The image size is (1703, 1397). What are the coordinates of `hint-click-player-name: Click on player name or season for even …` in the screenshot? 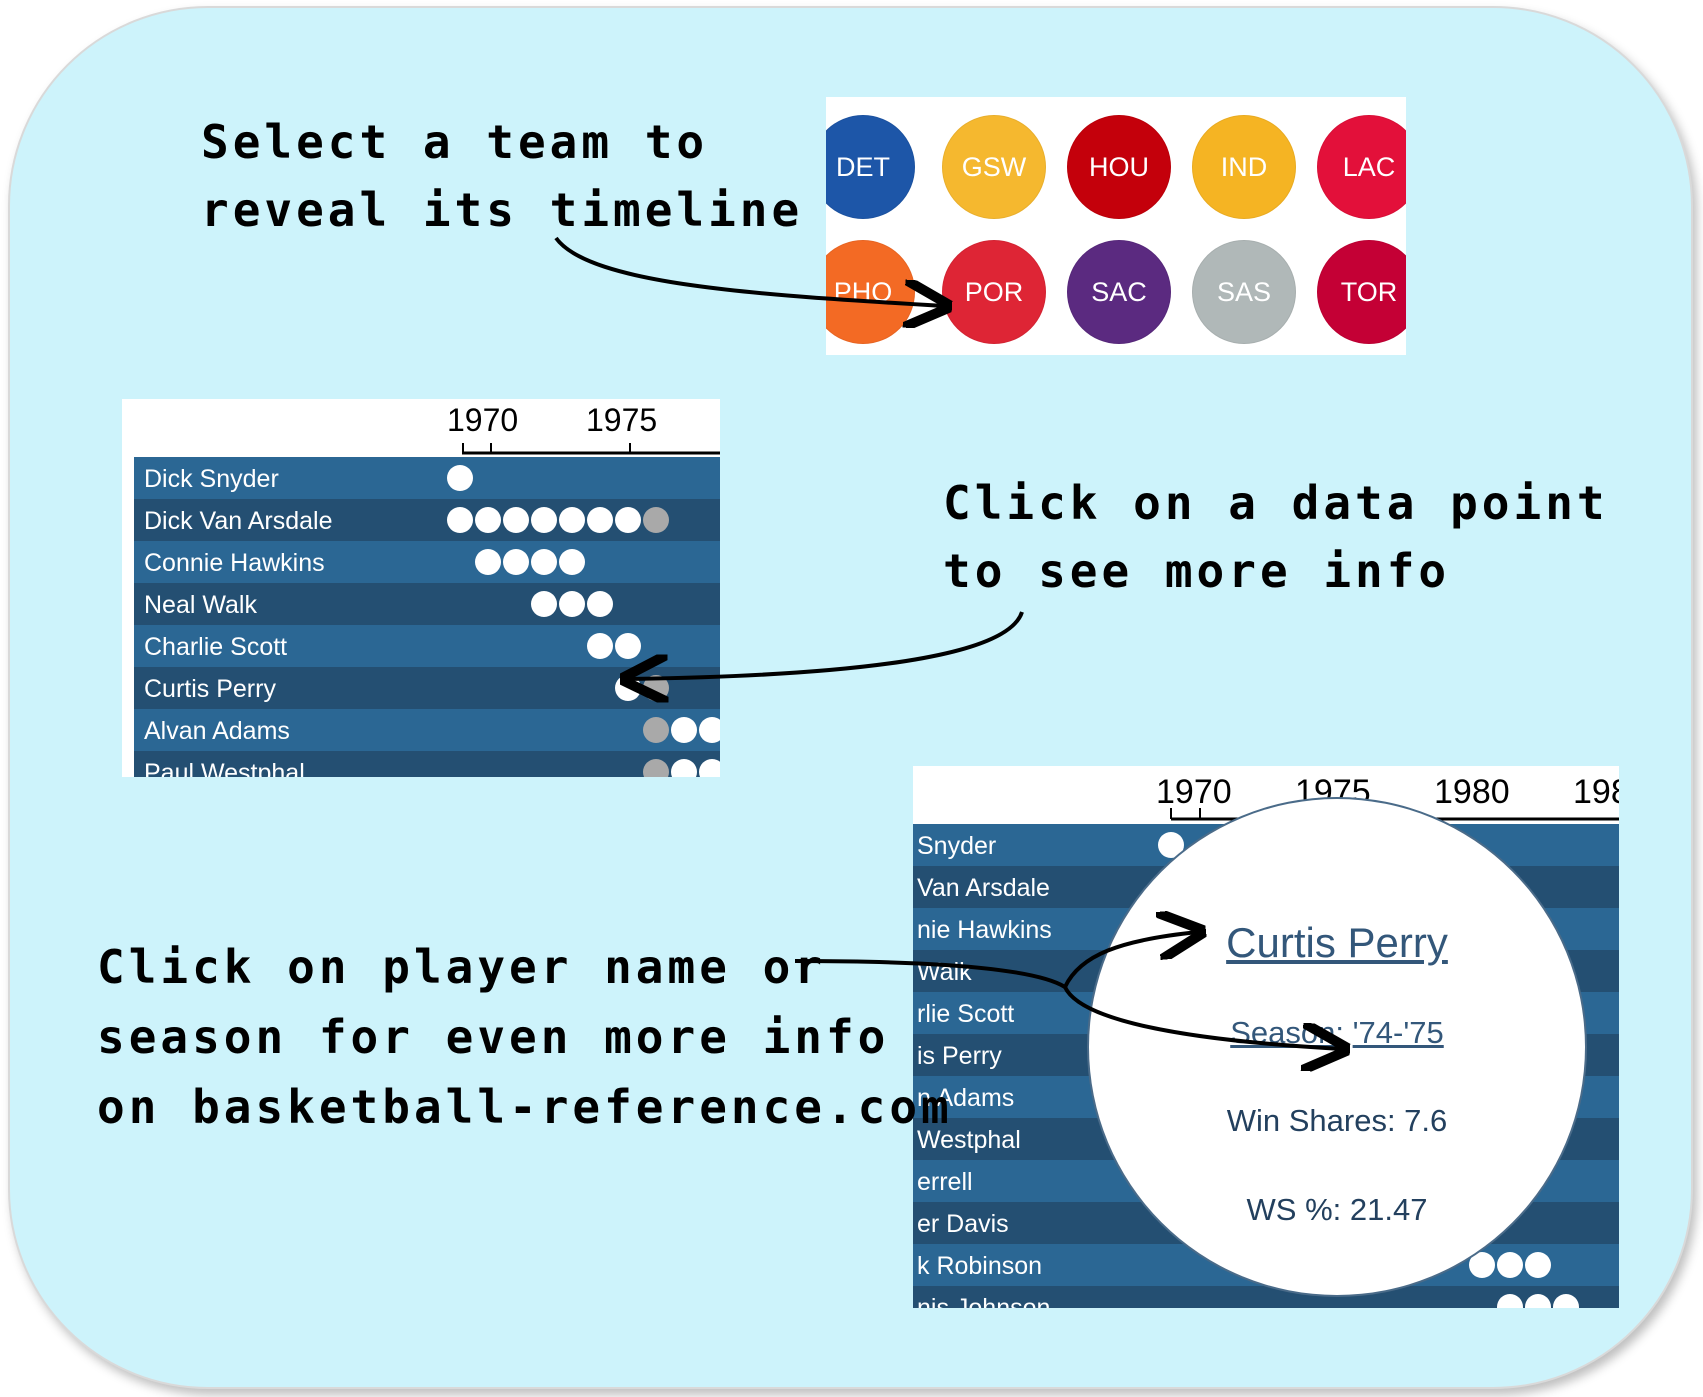 It's located at (525, 1037).